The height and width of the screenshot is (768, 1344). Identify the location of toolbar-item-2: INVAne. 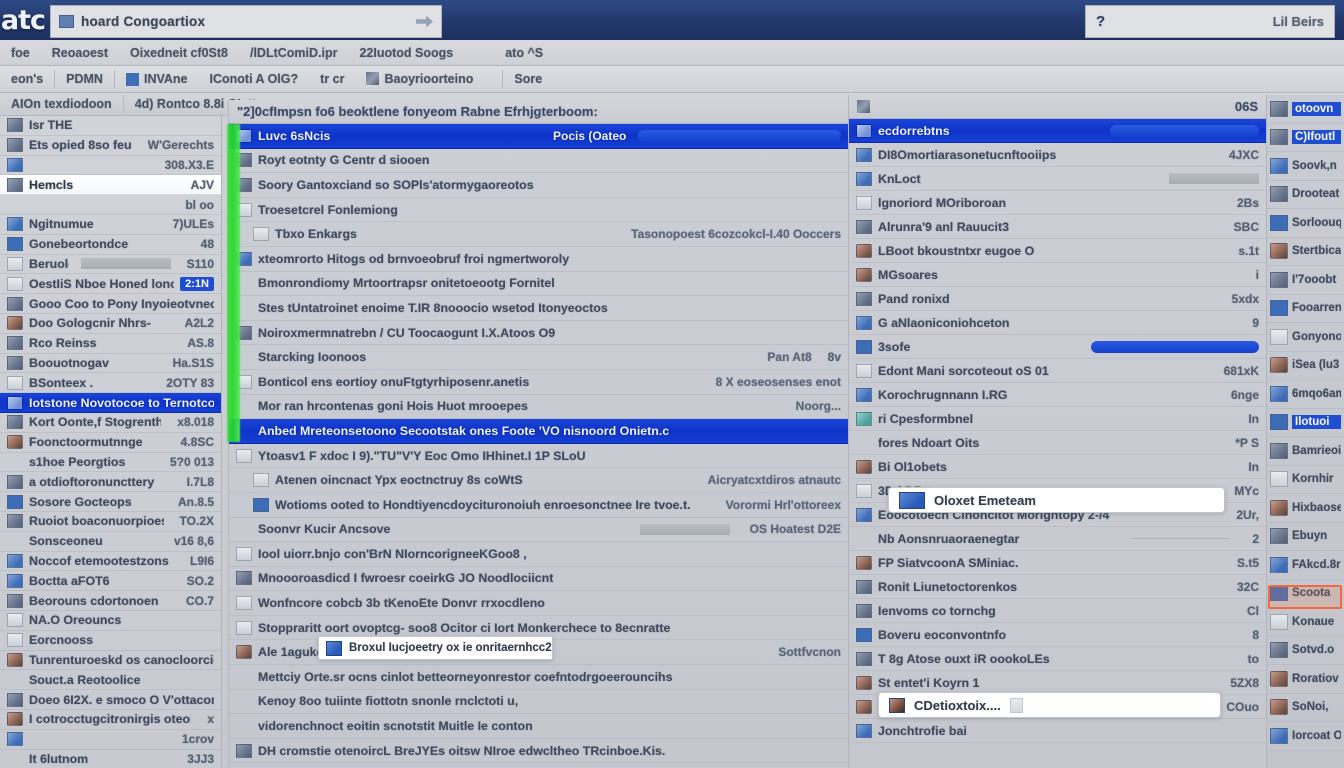
(156, 79).